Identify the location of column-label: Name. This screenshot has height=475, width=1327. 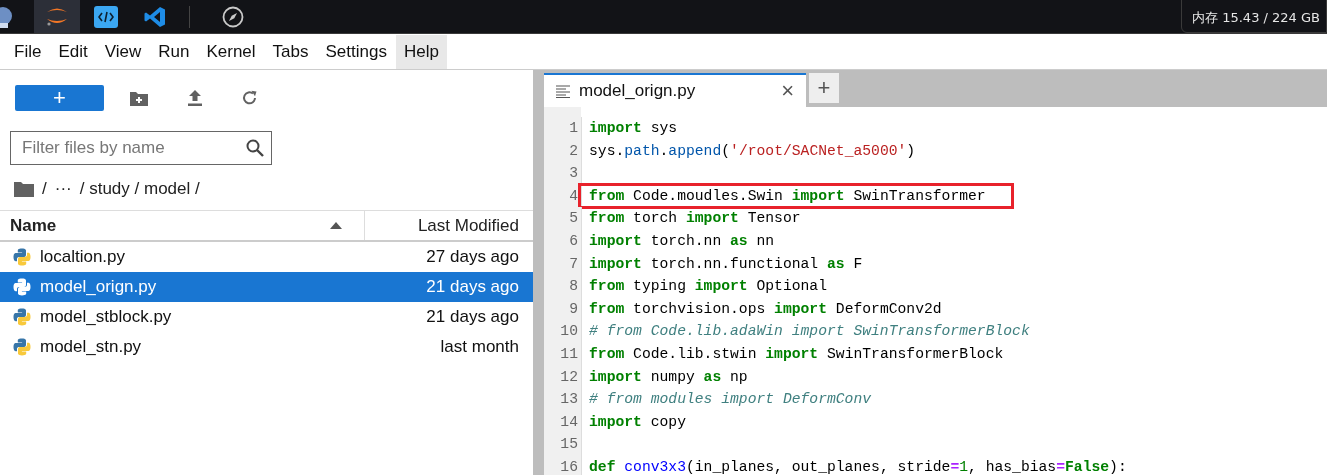
(33, 225).